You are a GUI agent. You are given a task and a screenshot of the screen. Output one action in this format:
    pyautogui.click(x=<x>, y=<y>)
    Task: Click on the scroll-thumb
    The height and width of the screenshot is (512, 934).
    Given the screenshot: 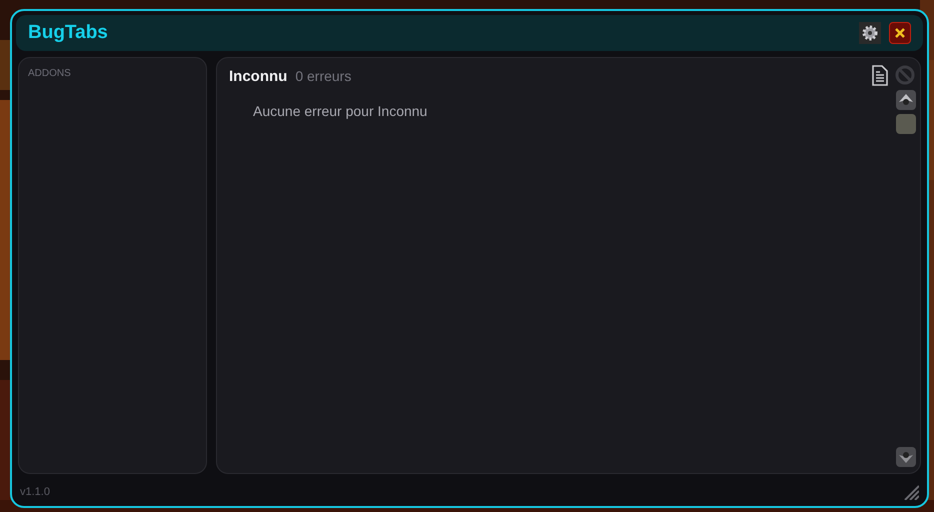 What is the action you would take?
    pyautogui.click(x=906, y=124)
    